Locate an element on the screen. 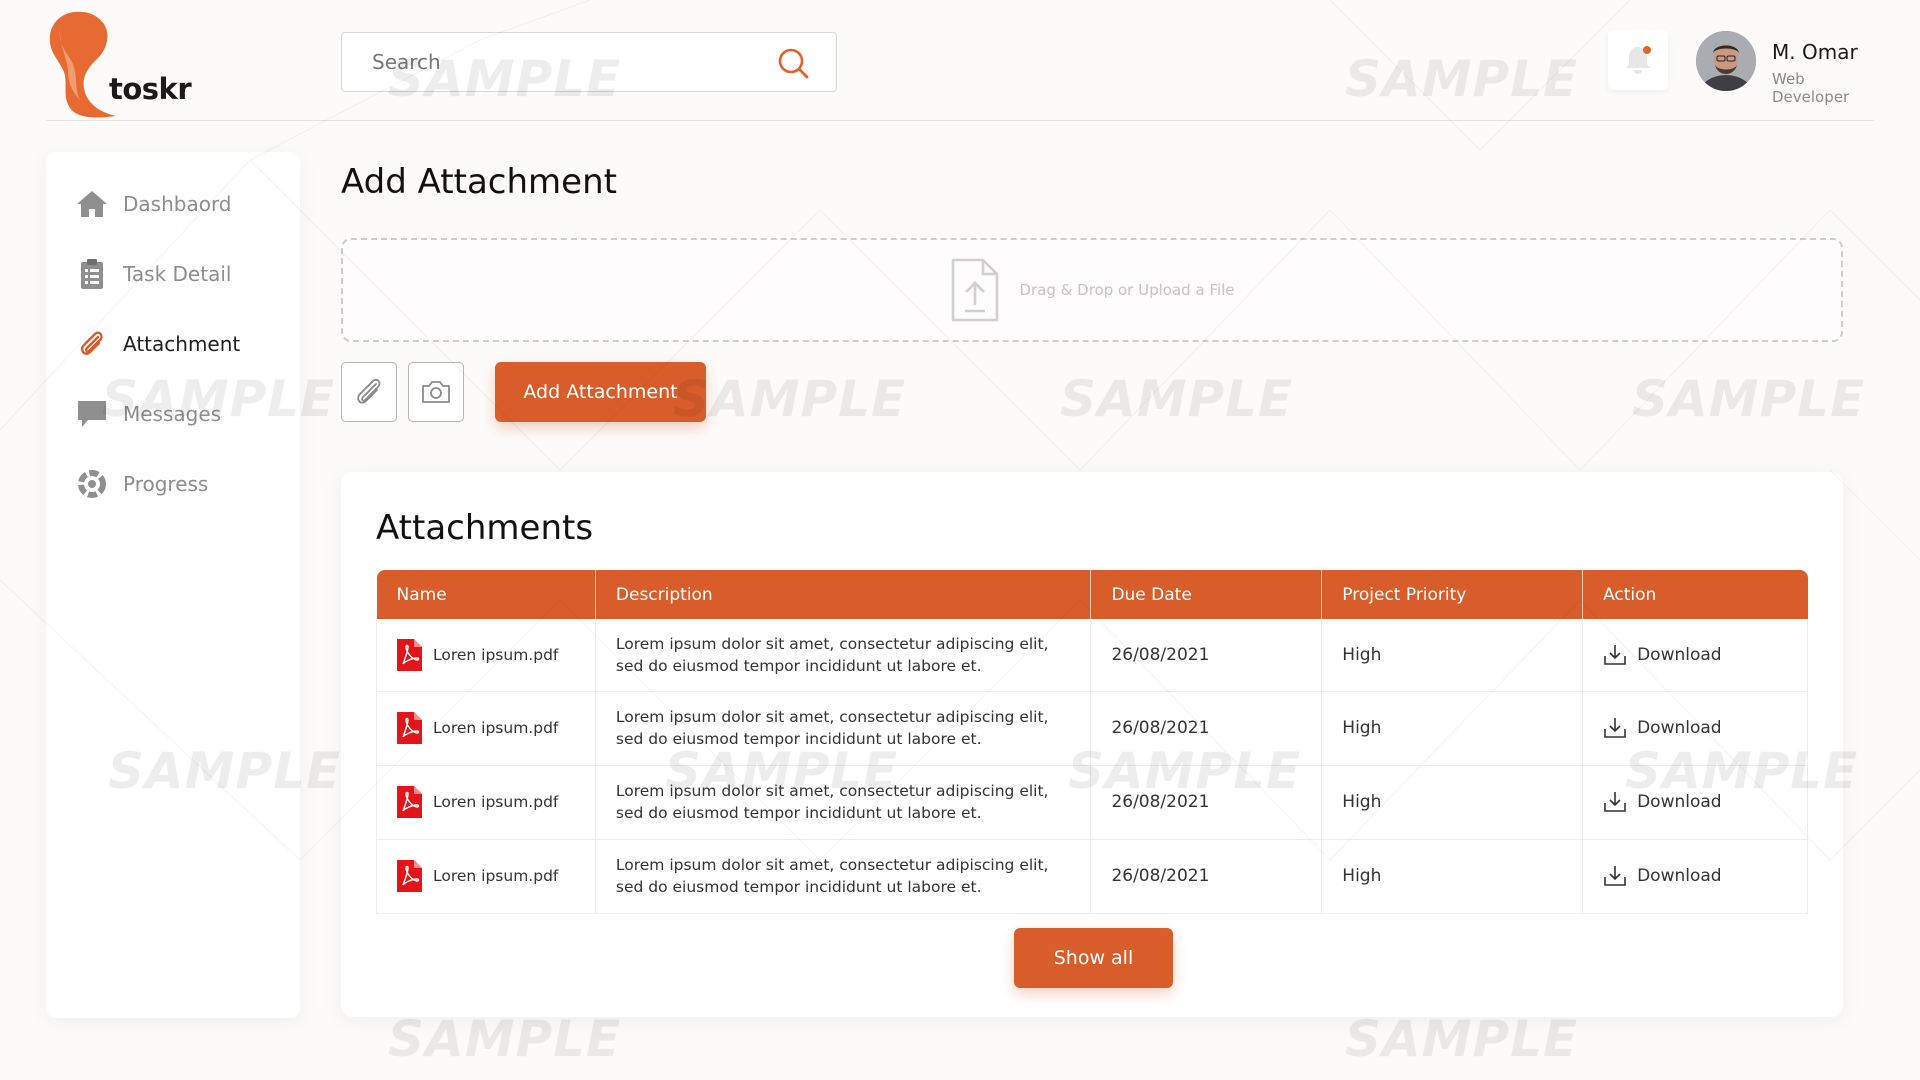 This screenshot has width=1920, height=1080. sidebar-item-task-detail: Task Detail is located at coordinates (153, 274).